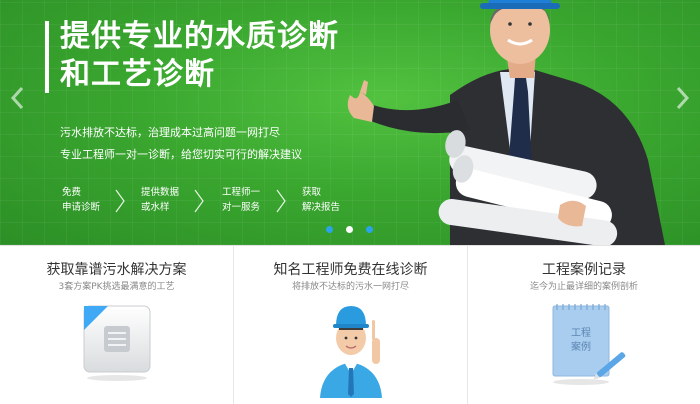 This screenshot has height=404, width=700. Describe the element at coordinates (47, 57) in the screenshot. I see `title-accent-bar` at that location.